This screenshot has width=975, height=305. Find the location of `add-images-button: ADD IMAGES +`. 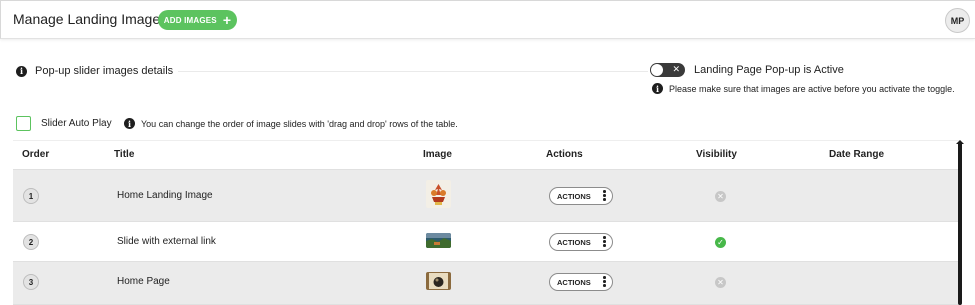

add-images-button: ADD IMAGES + is located at coordinates (197, 20).